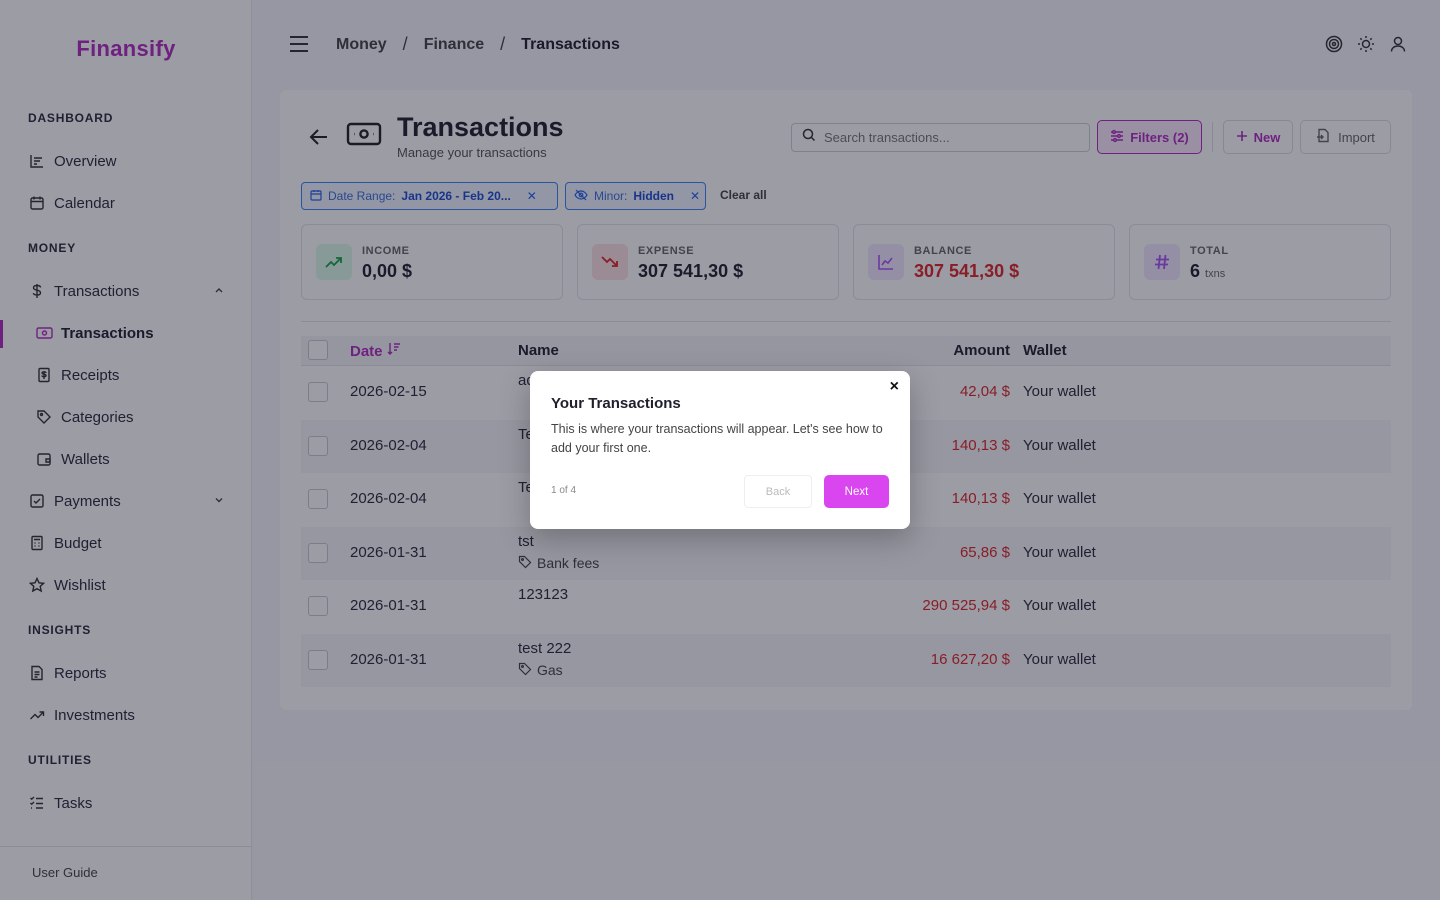  What do you see at coordinates (856, 491) in the screenshot?
I see `tour-next-button: Next` at bounding box center [856, 491].